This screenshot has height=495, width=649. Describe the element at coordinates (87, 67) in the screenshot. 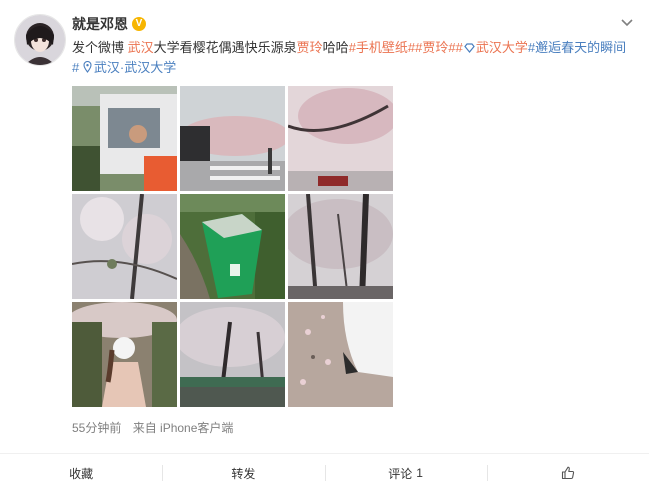

I see `location-pin-icon` at that location.